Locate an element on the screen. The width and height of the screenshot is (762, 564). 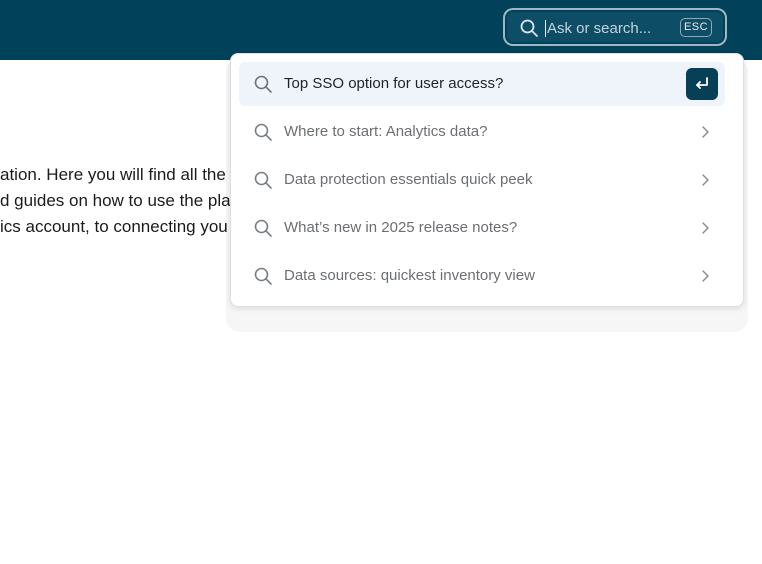
suggestion-item: Where to start: Analytics data? is located at coordinates (482, 132).